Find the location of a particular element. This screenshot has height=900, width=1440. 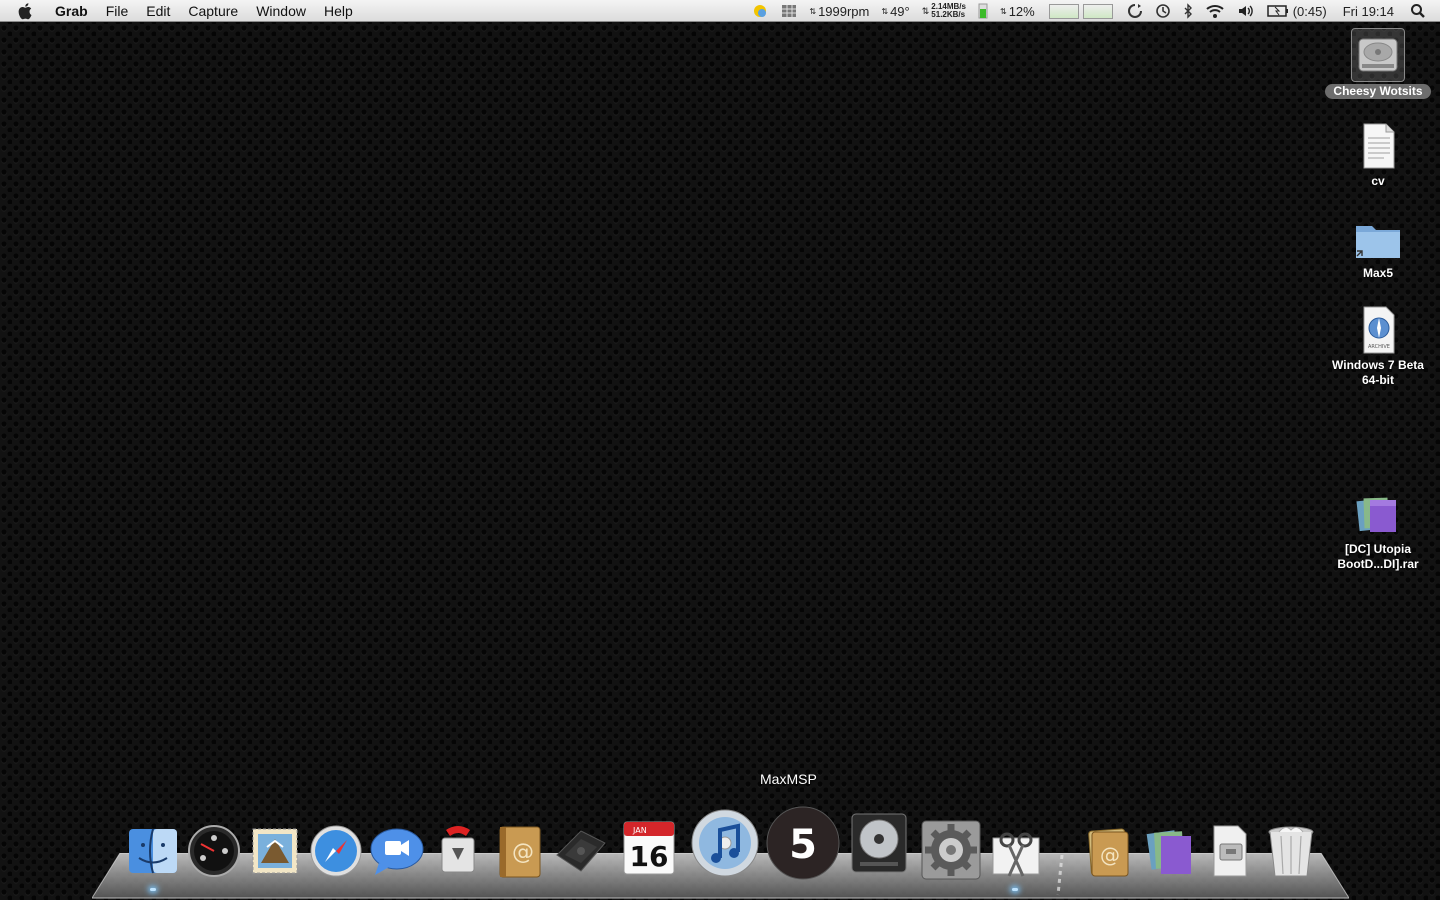

scissors-icon is located at coordinates (1016, 854).